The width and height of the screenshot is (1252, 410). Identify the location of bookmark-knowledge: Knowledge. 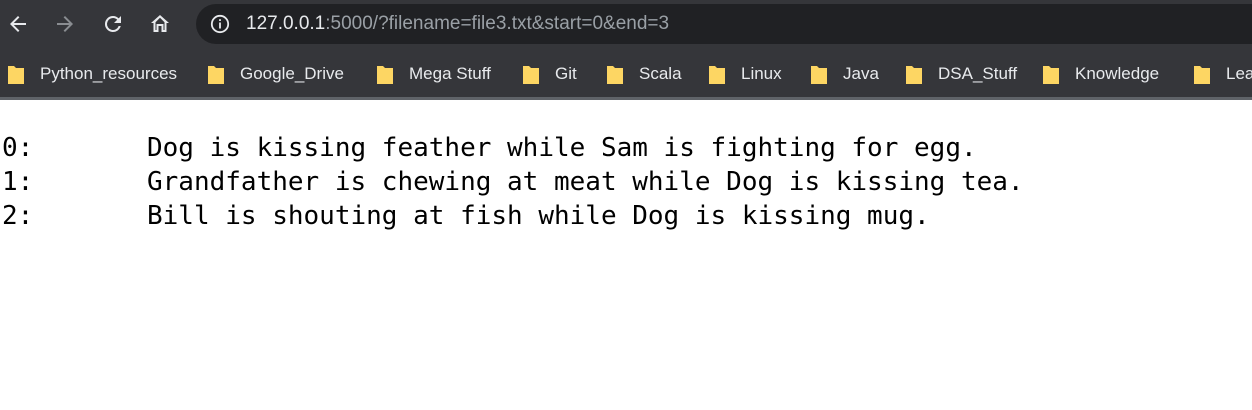
(1101, 74).